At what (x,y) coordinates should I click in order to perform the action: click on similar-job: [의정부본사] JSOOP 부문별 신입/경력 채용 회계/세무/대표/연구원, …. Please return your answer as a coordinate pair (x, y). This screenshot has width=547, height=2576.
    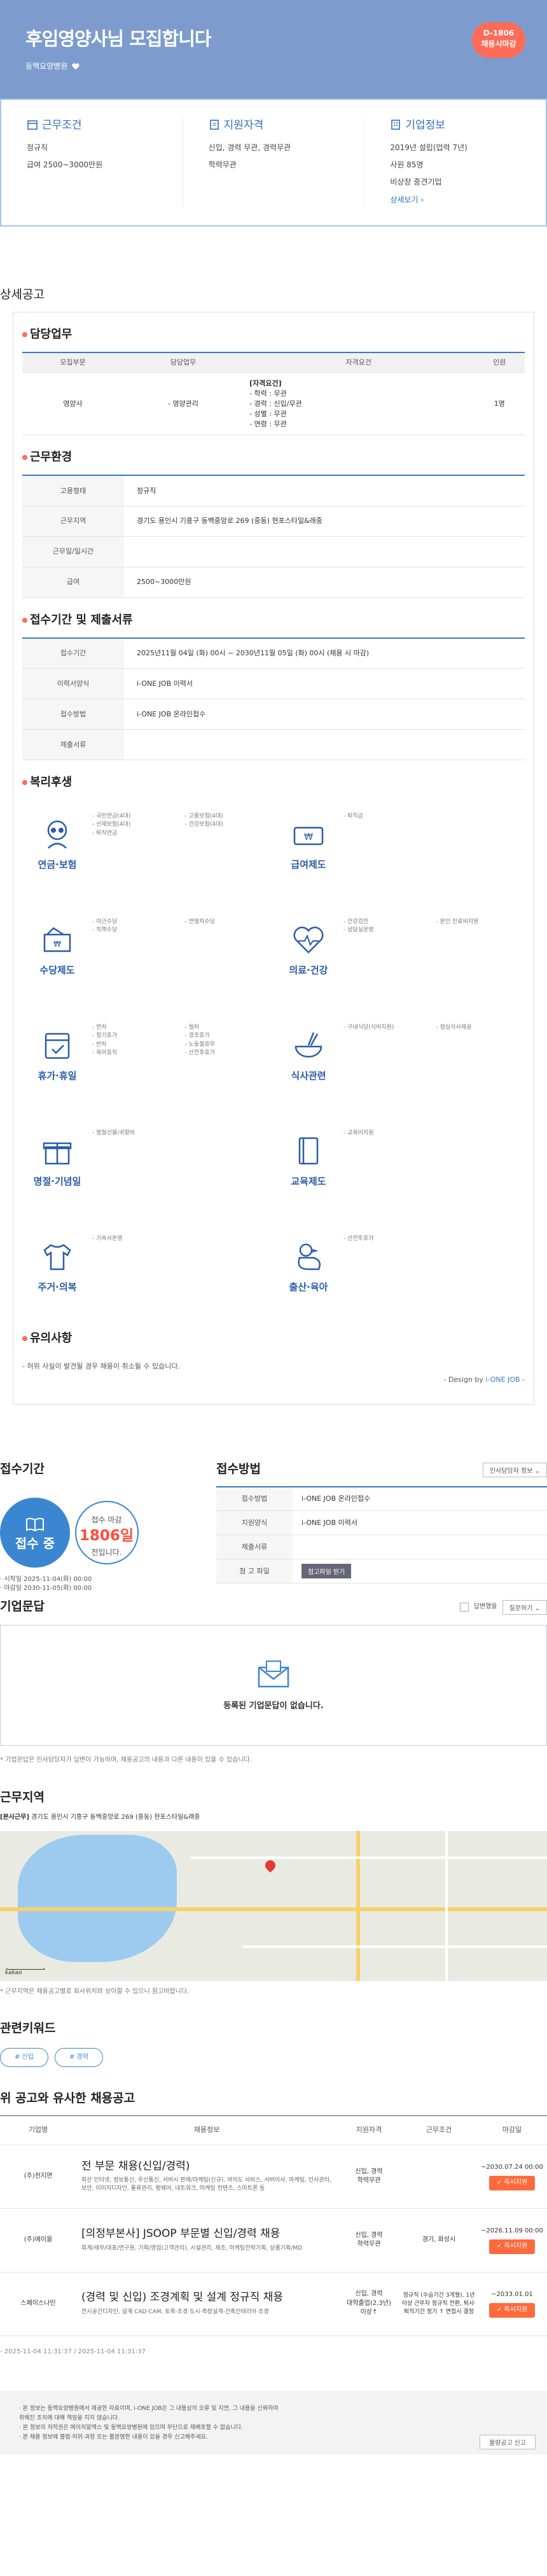
    Looking at the image, I should click on (206, 2240).